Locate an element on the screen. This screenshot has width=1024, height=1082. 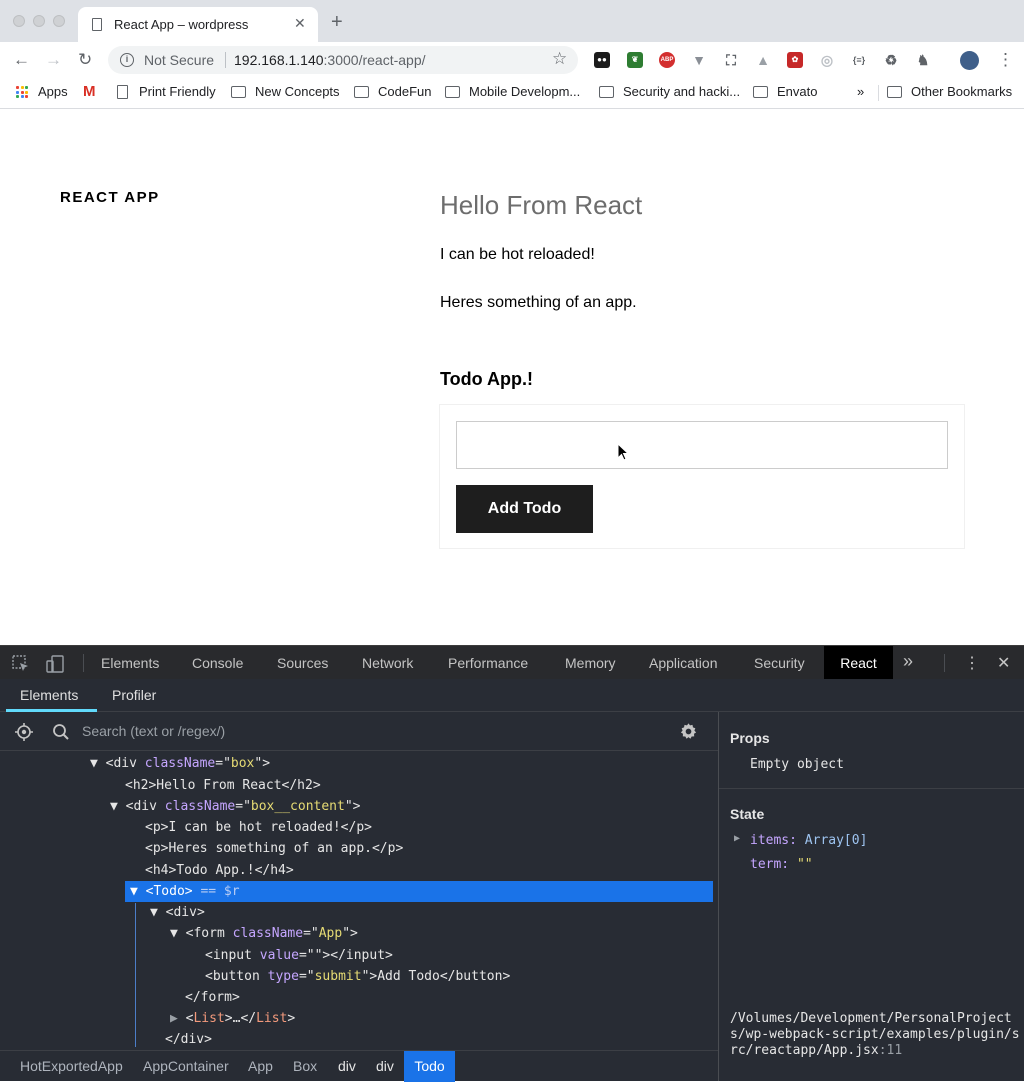
devtools-close-icon: ✕ is located at coordinates (1003, 663).